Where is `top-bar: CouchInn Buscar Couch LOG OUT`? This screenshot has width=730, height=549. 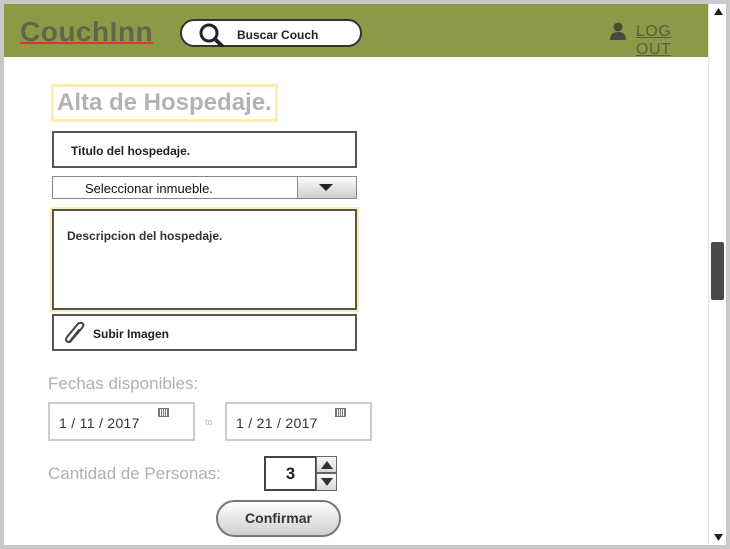
top-bar: CouchInn Buscar Couch LOG OUT is located at coordinates (356, 31).